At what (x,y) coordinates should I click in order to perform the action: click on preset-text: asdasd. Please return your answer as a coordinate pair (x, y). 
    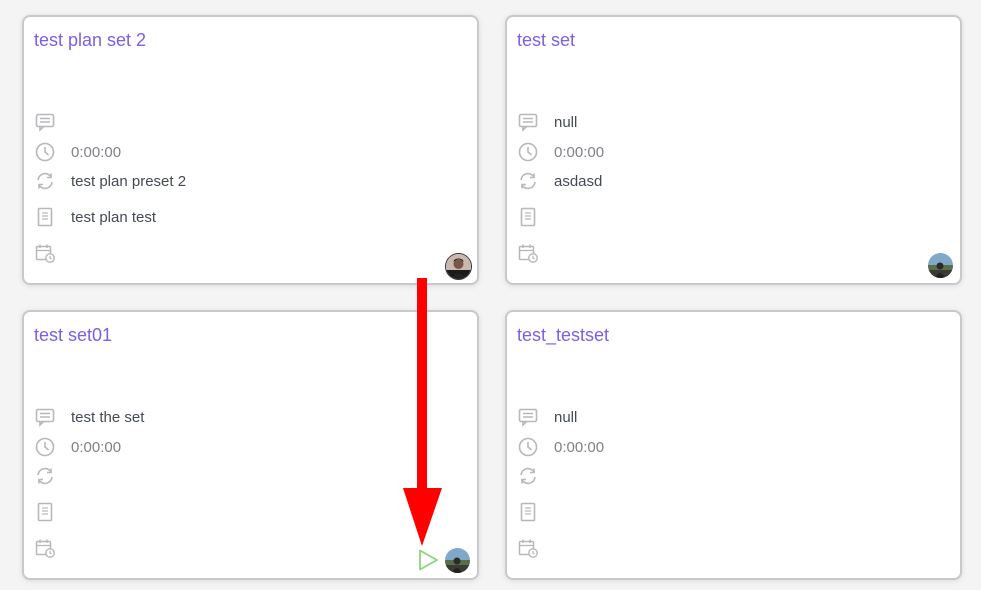
    Looking at the image, I should click on (578, 181).